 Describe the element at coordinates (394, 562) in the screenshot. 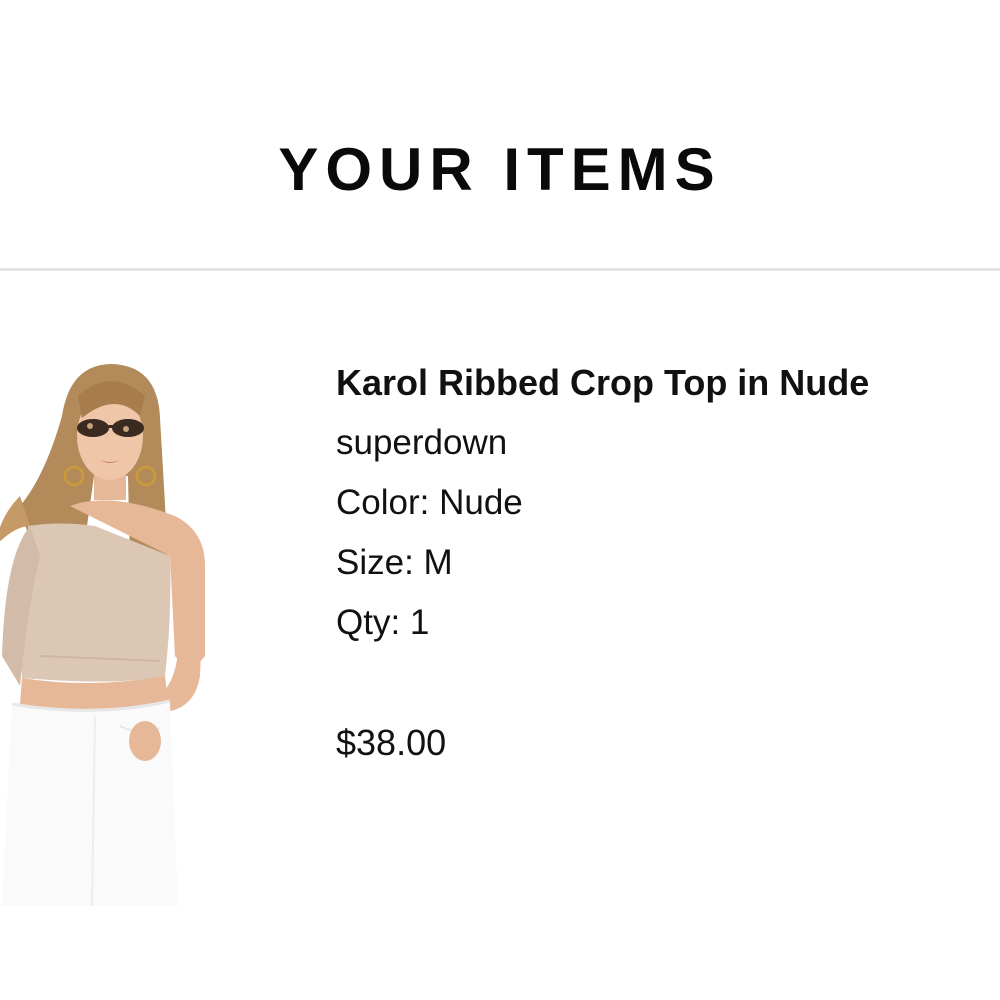

I see `product-size: Size: M` at that location.